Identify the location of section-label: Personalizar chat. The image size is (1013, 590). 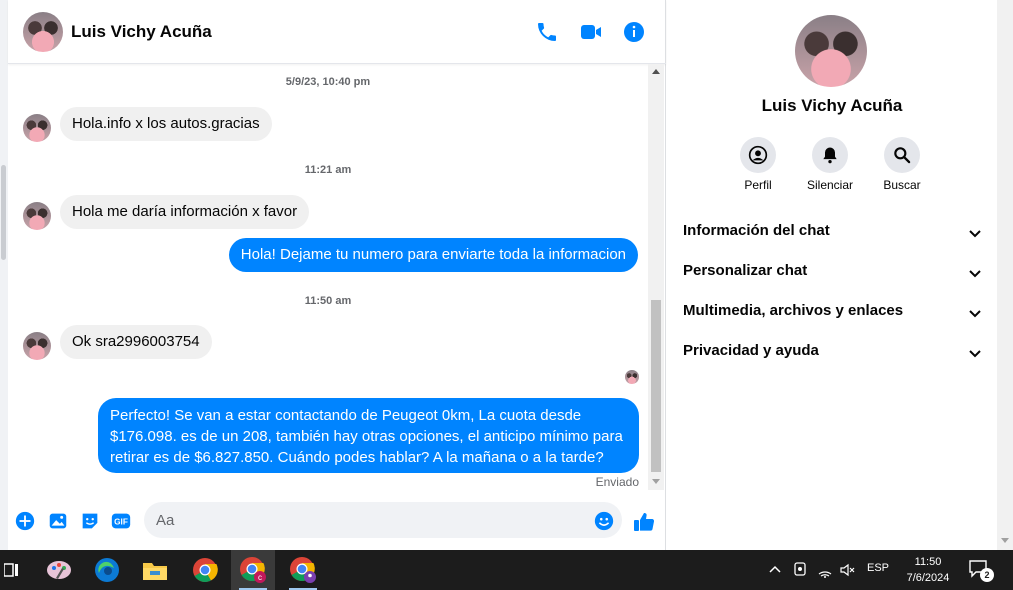
(745, 270).